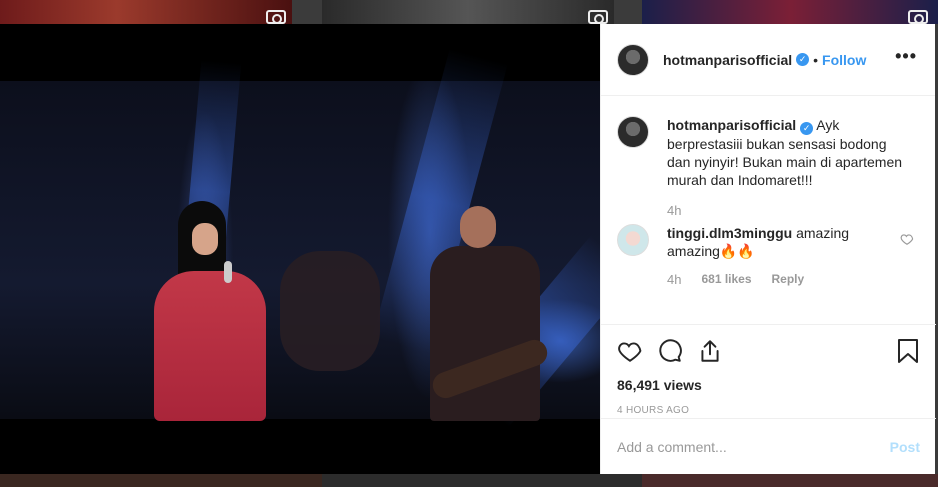  What do you see at coordinates (906, 56) in the screenshot?
I see `more-icon: •••` at bounding box center [906, 56].